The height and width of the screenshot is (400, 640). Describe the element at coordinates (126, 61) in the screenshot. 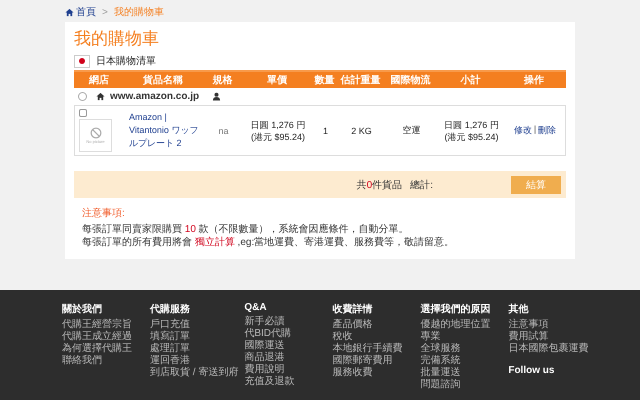

I see `region-title: 日本購物清單` at that location.